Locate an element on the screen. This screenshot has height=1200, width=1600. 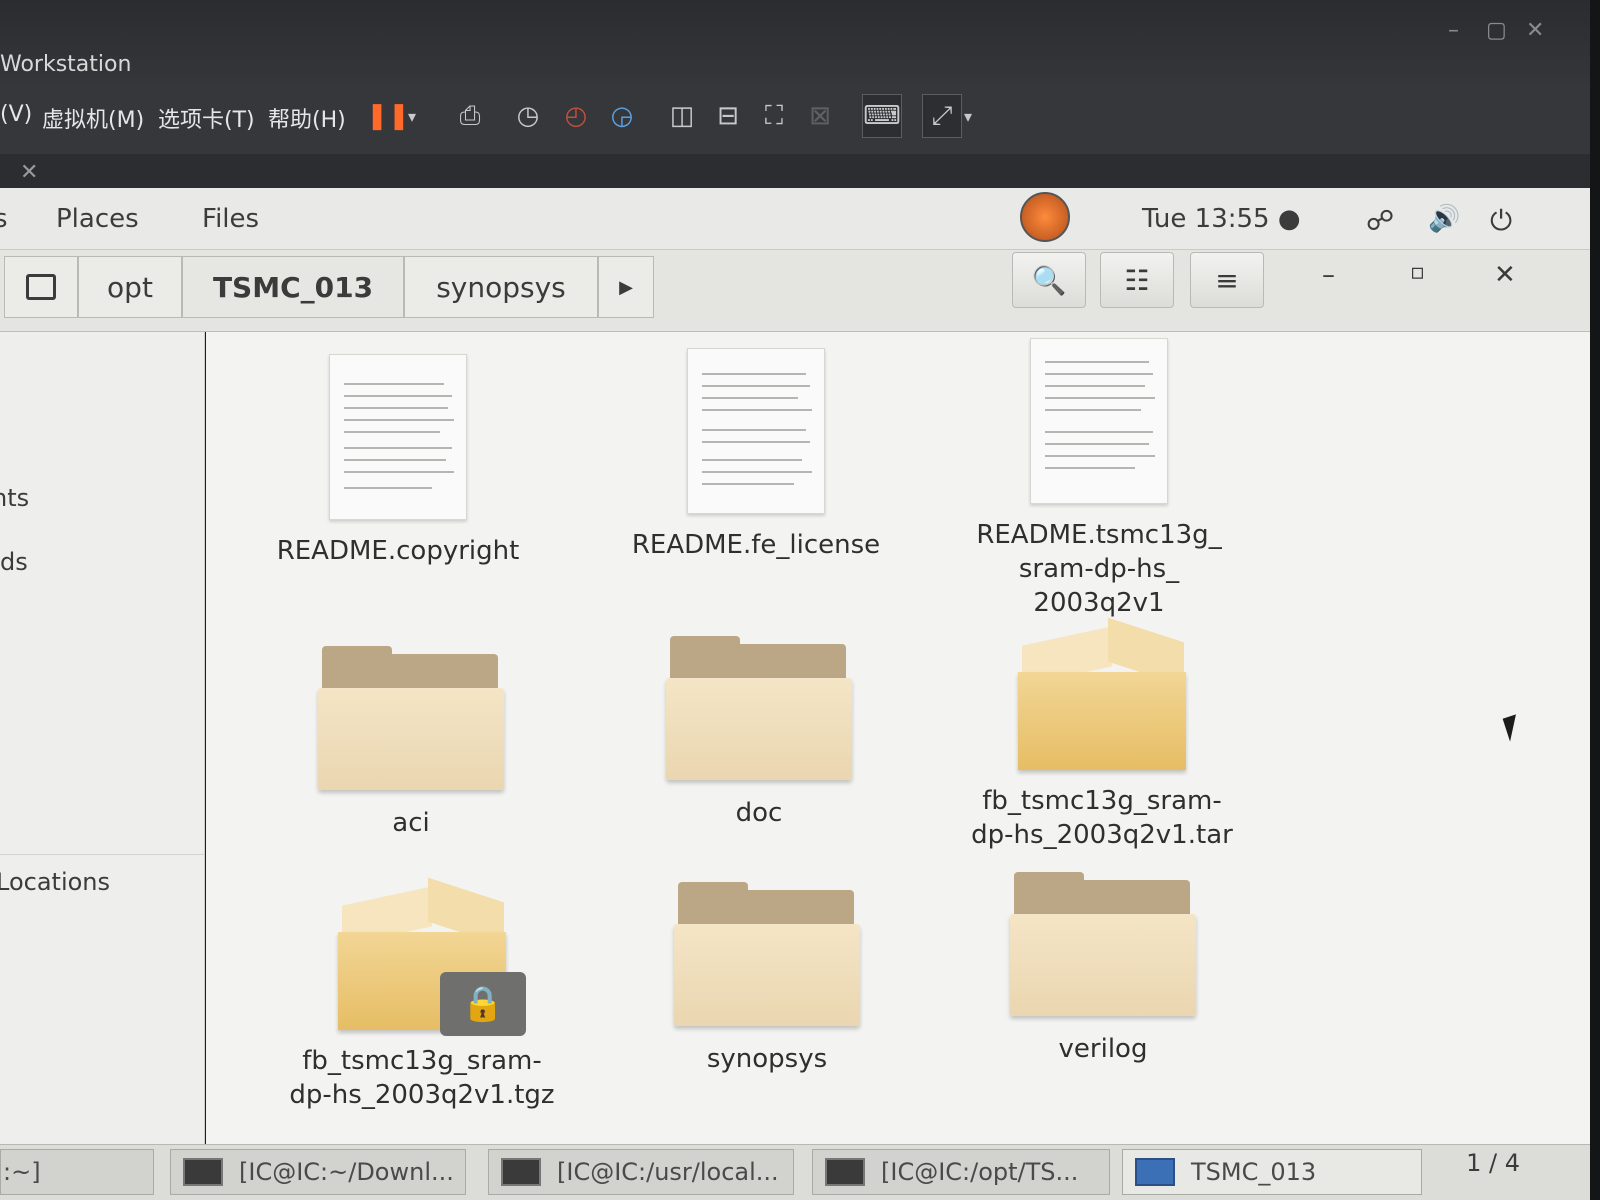
search-icon: 🔍 is located at coordinates (1049, 280).